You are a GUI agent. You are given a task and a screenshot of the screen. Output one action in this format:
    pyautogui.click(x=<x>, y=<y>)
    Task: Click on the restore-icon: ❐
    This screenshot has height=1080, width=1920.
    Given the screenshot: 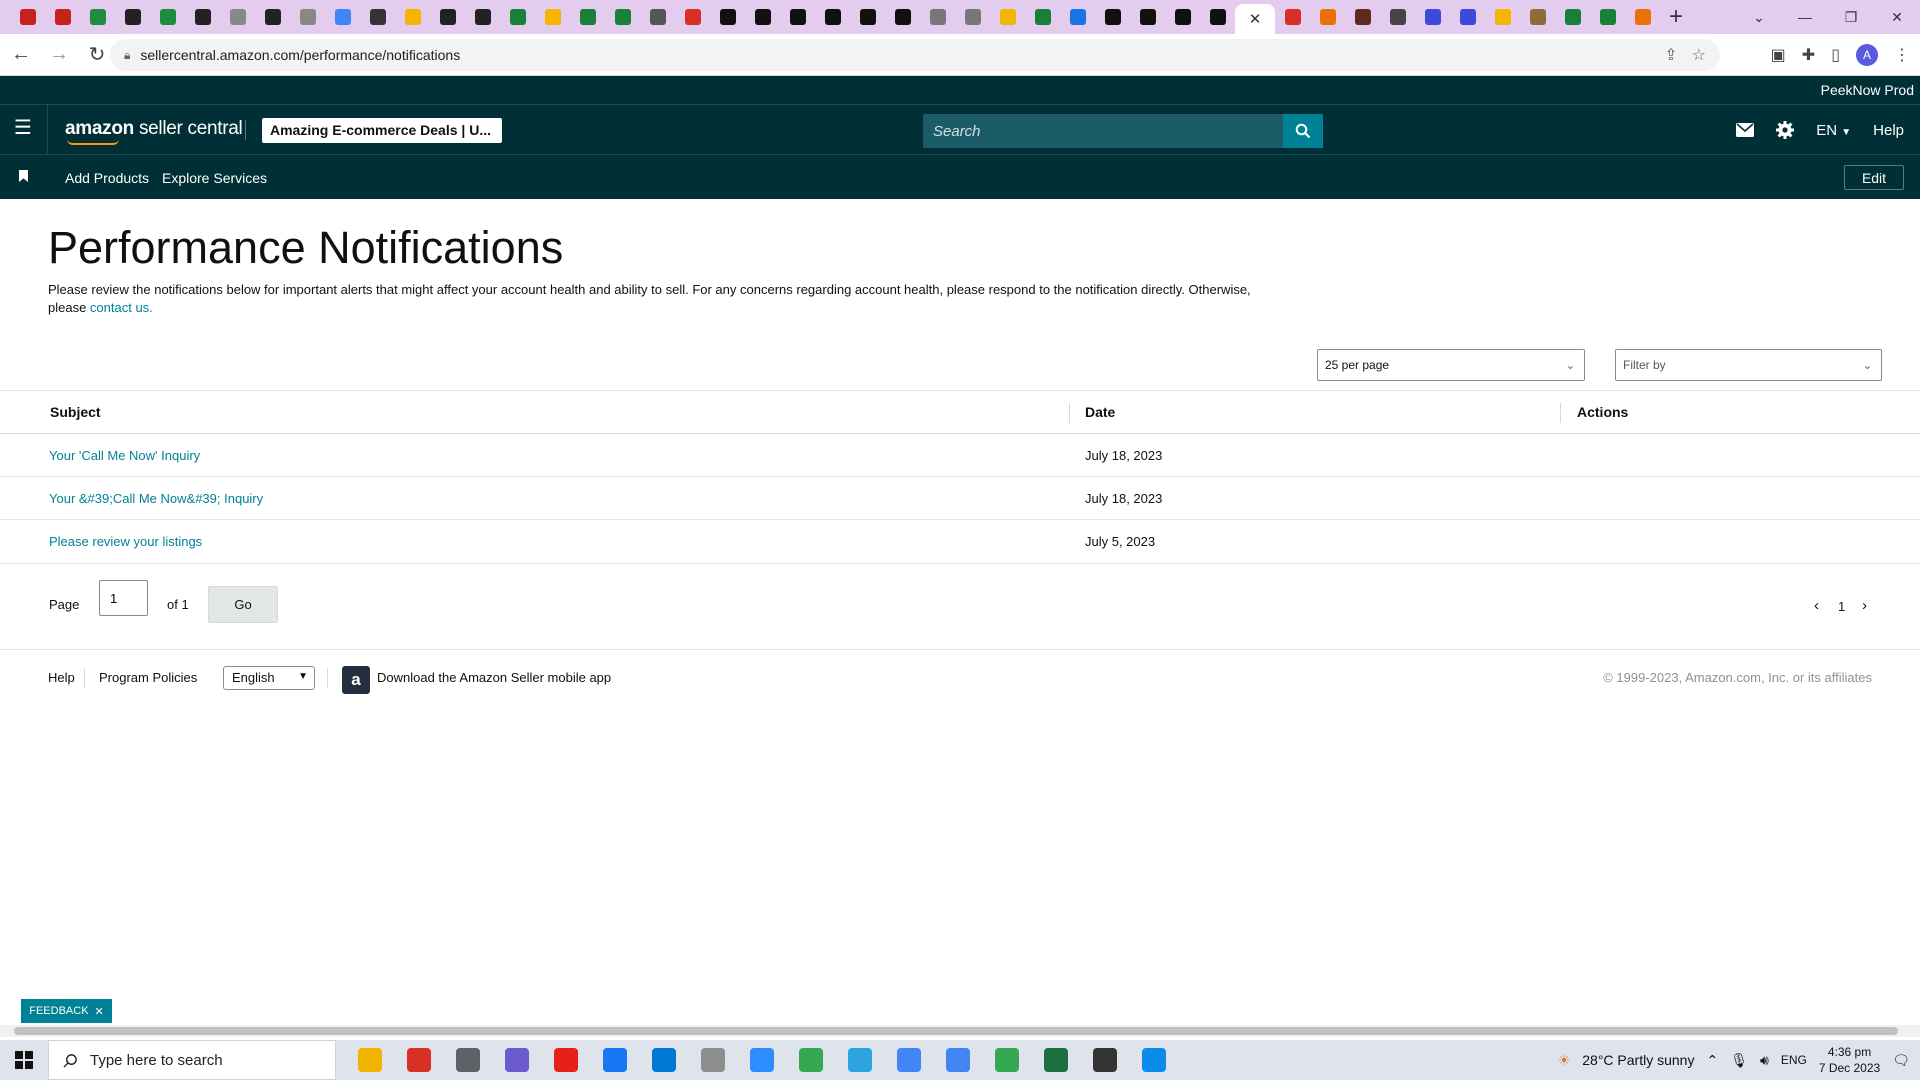 What is the action you would take?
    pyautogui.click(x=1851, y=17)
    